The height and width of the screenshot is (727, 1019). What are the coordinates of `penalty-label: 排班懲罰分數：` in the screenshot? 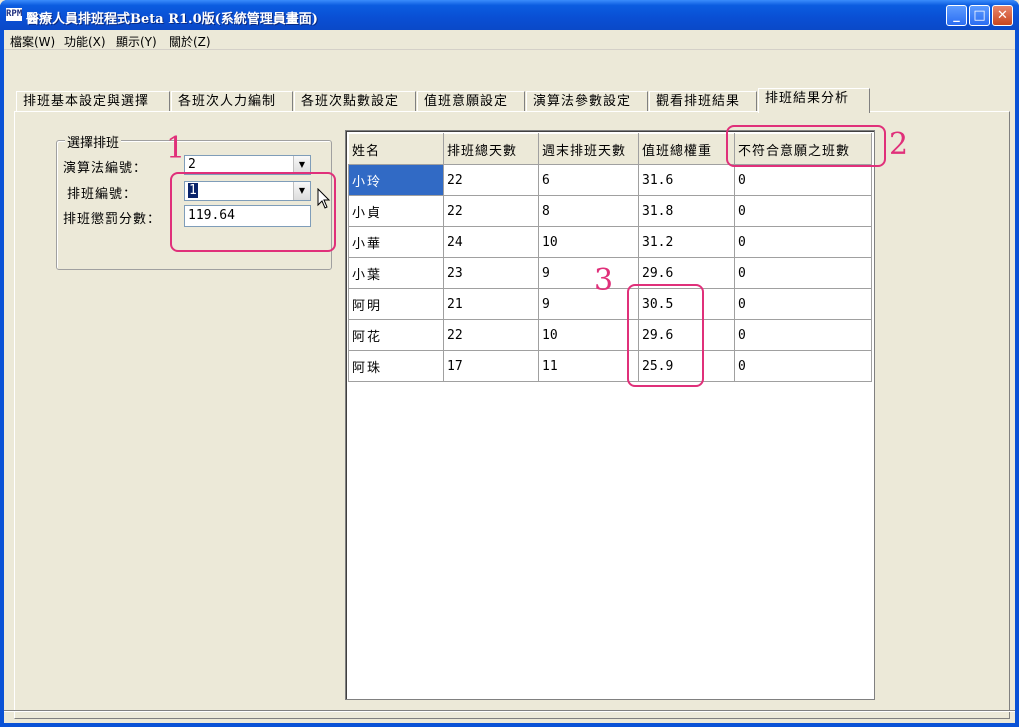 It's located at (112, 219).